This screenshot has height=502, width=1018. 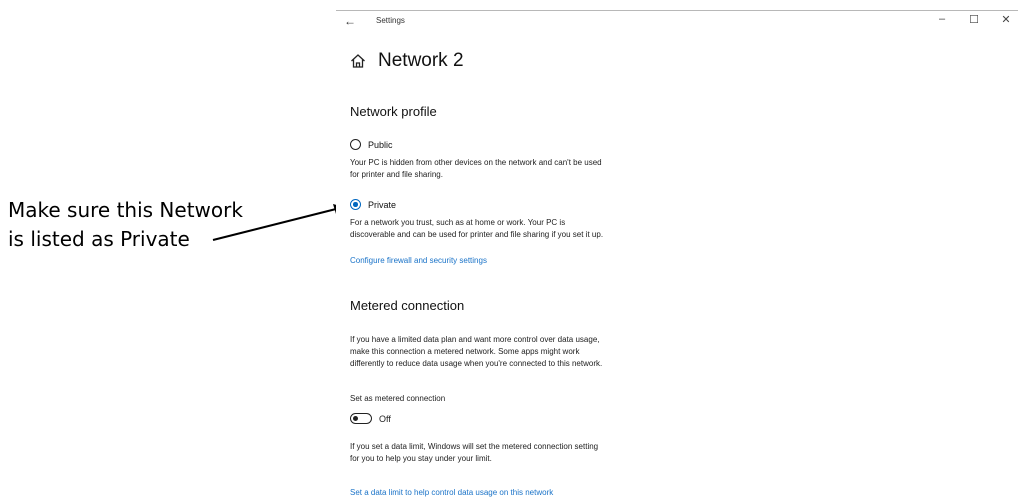 I want to click on public-radio-option: Public, so click(x=371, y=144).